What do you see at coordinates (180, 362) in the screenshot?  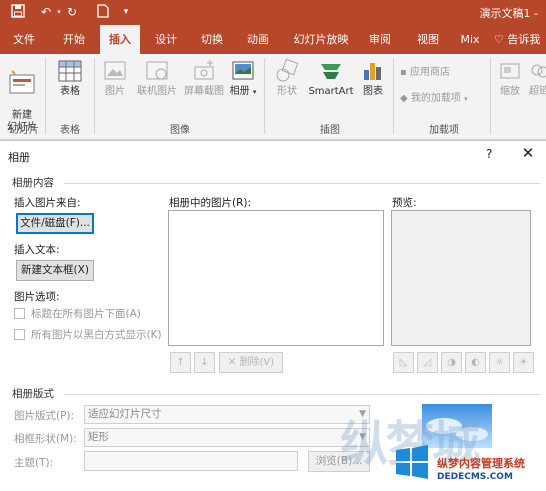 I see `move-up-button: ↑` at bounding box center [180, 362].